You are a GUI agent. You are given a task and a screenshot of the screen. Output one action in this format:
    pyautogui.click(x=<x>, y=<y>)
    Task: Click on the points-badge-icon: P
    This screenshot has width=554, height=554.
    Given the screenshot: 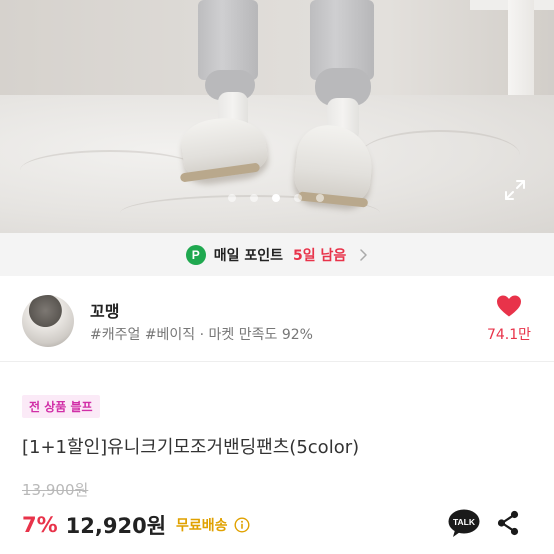 What is the action you would take?
    pyautogui.click(x=195, y=254)
    